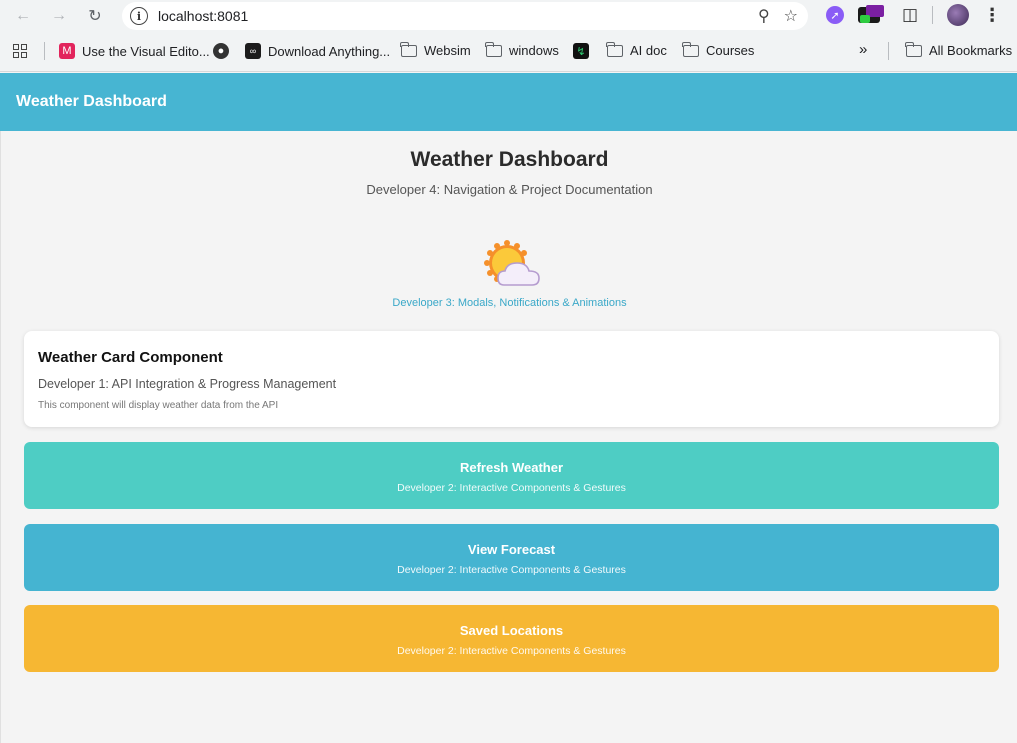 Image resolution: width=1017 pixels, height=743 pixels. What do you see at coordinates (971, 50) in the screenshot?
I see `all-bookmarks-label: All Bookmarks` at bounding box center [971, 50].